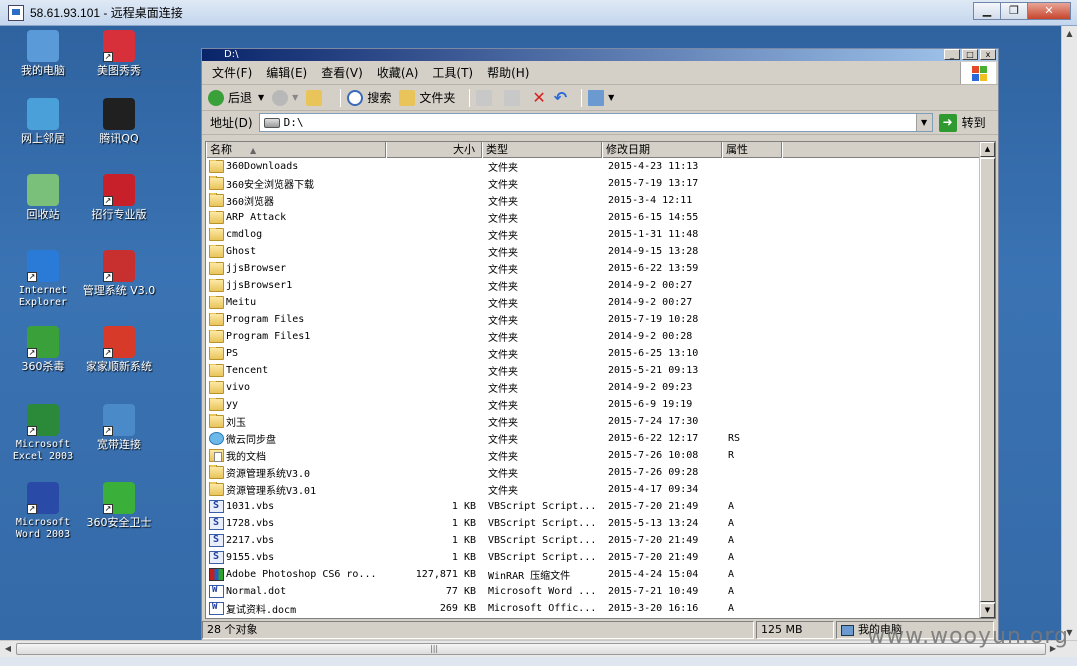 Image resolution: width=1077 pixels, height=666 pixels. Describe the element at coordinates (316, 97) in the screenshot. I see `up-folder-button` at that location.